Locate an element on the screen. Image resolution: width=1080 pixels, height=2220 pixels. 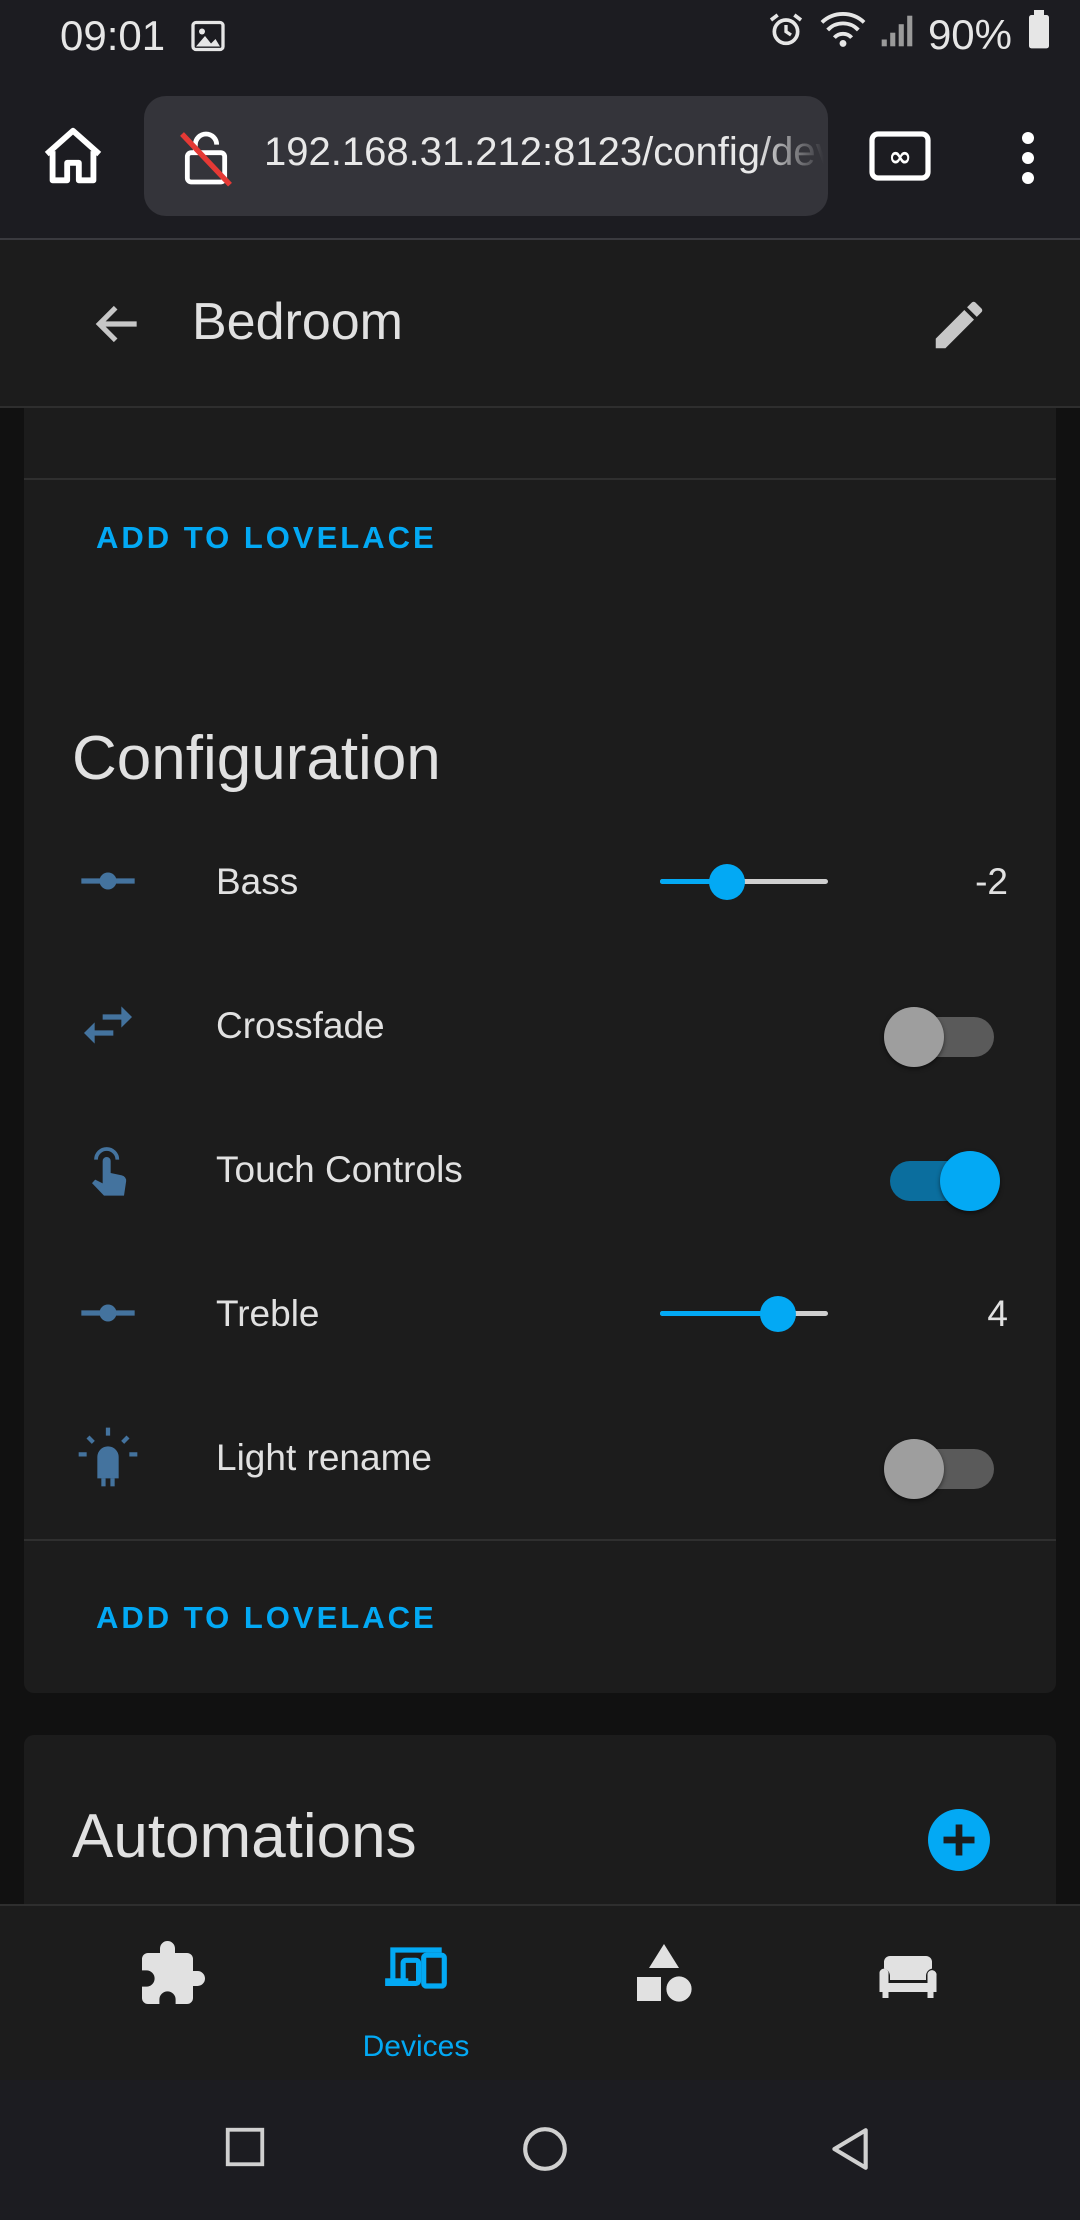
back-nav-button is located at coordinates (849, 2151).